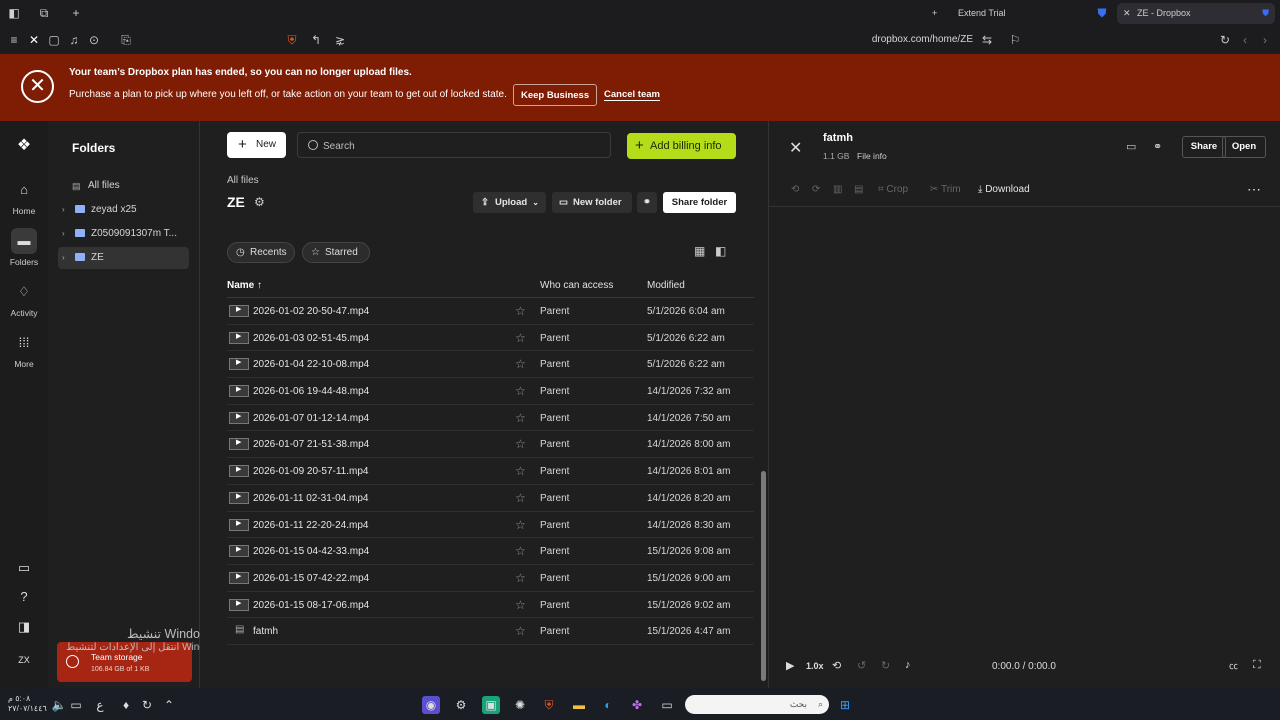  Describe the element at coordinates (24, 298) in the screenshot. I see `rail-activity: ♢ Activity` at that location.